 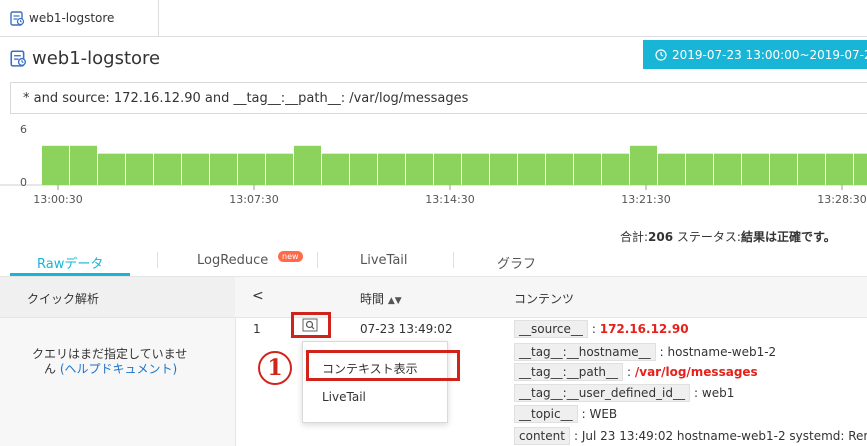 I want to click on status-value: 結果は正確です。, so click(x=788, y=237).